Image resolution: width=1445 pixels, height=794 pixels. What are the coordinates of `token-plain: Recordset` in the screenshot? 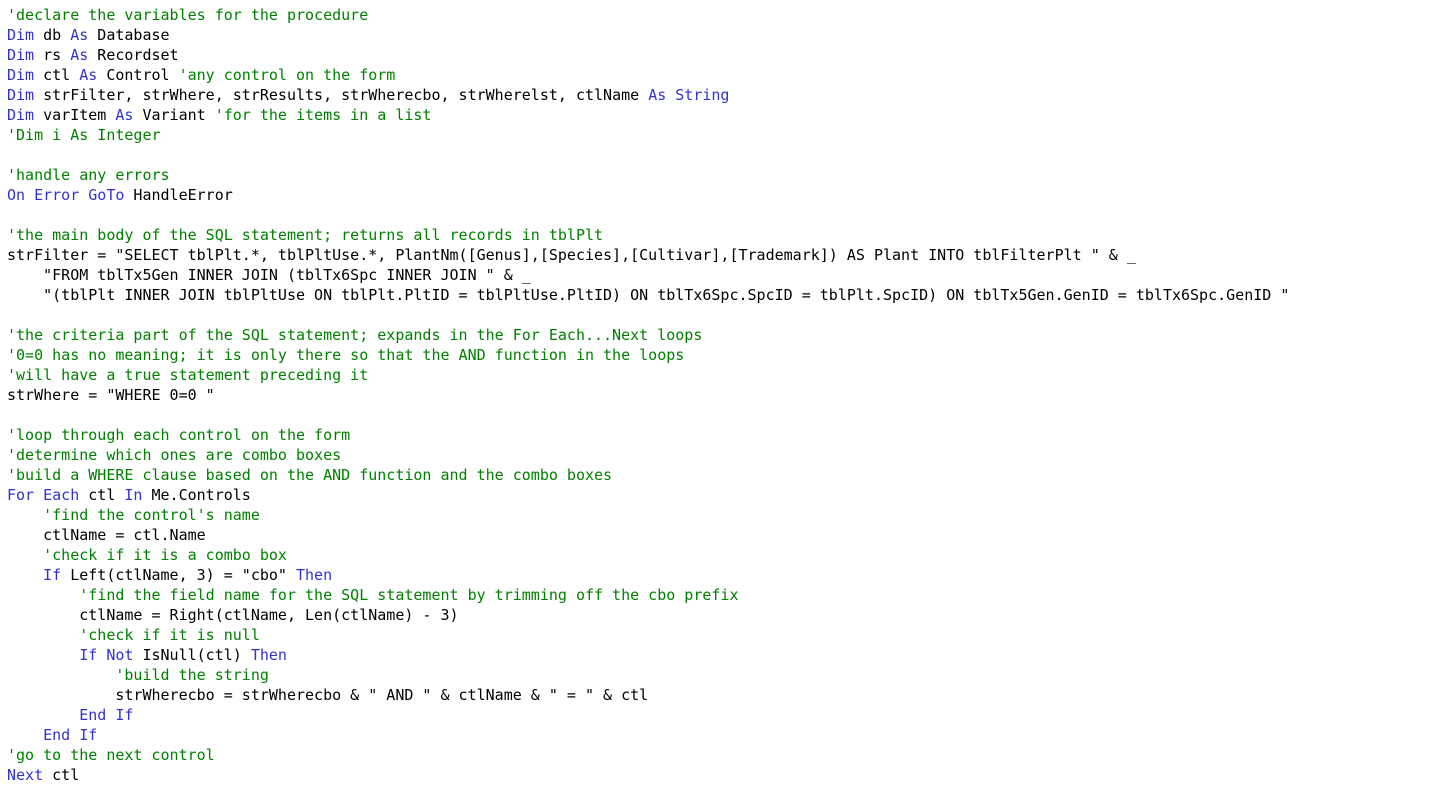 It's located at (133, 55).